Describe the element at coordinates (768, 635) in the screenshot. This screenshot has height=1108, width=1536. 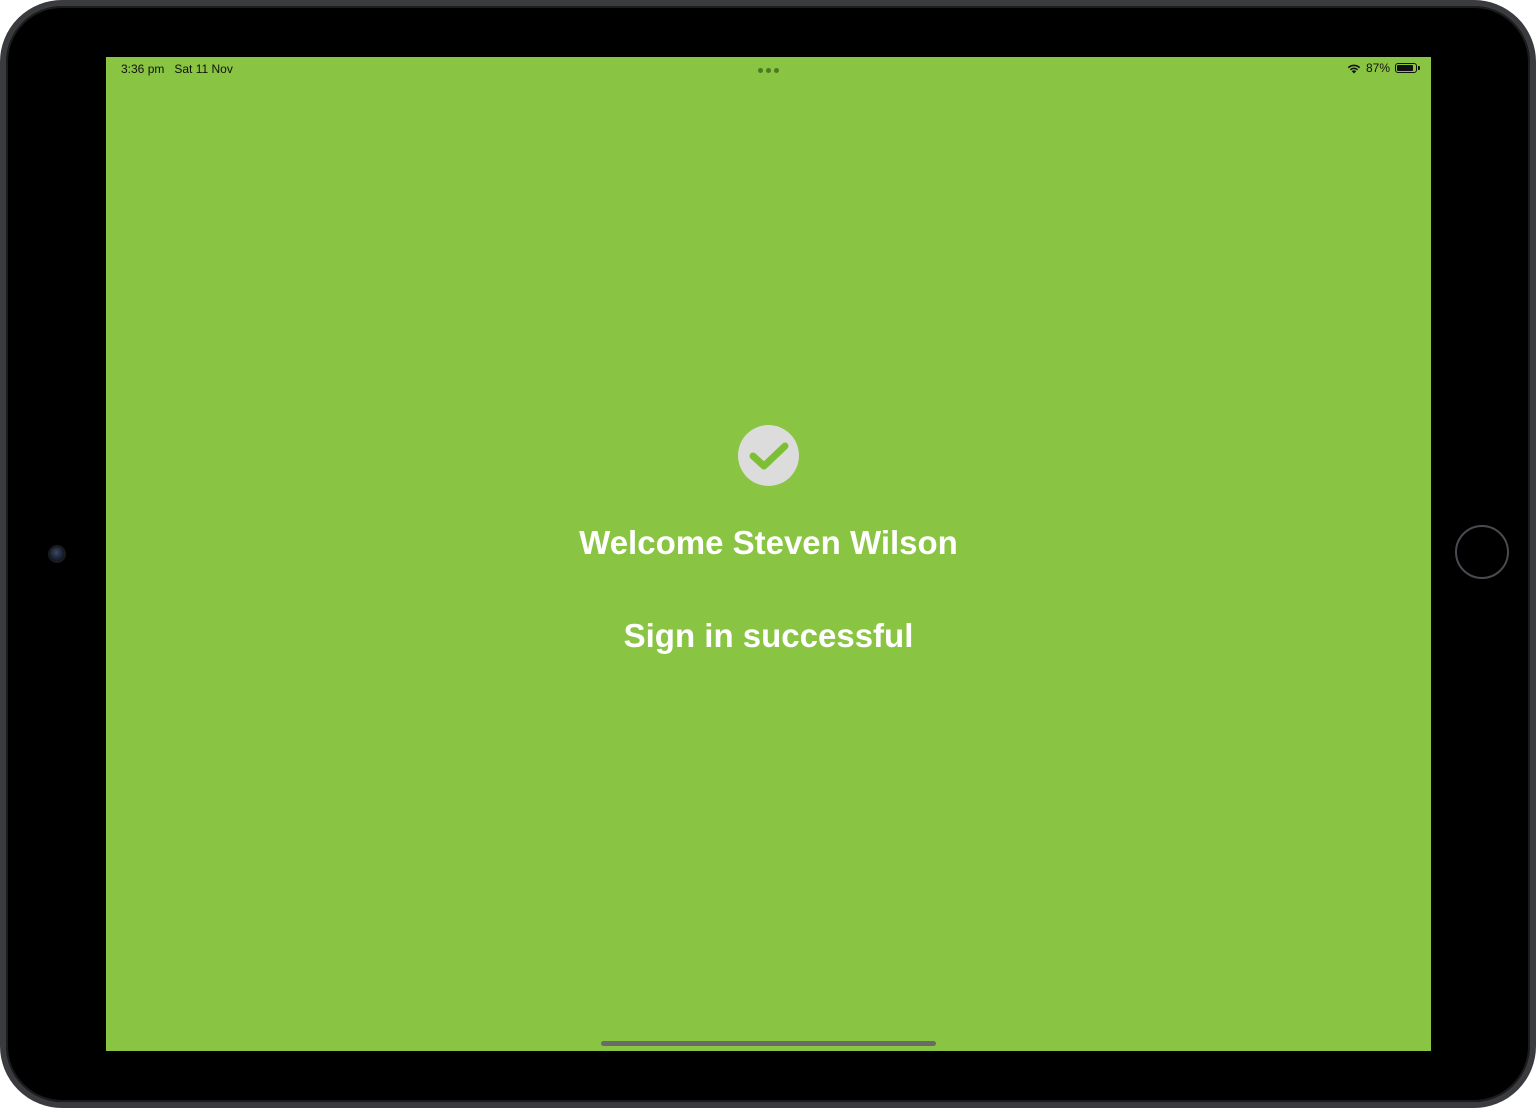
I see `sign-in-status-message: Sign in successful` at that location.